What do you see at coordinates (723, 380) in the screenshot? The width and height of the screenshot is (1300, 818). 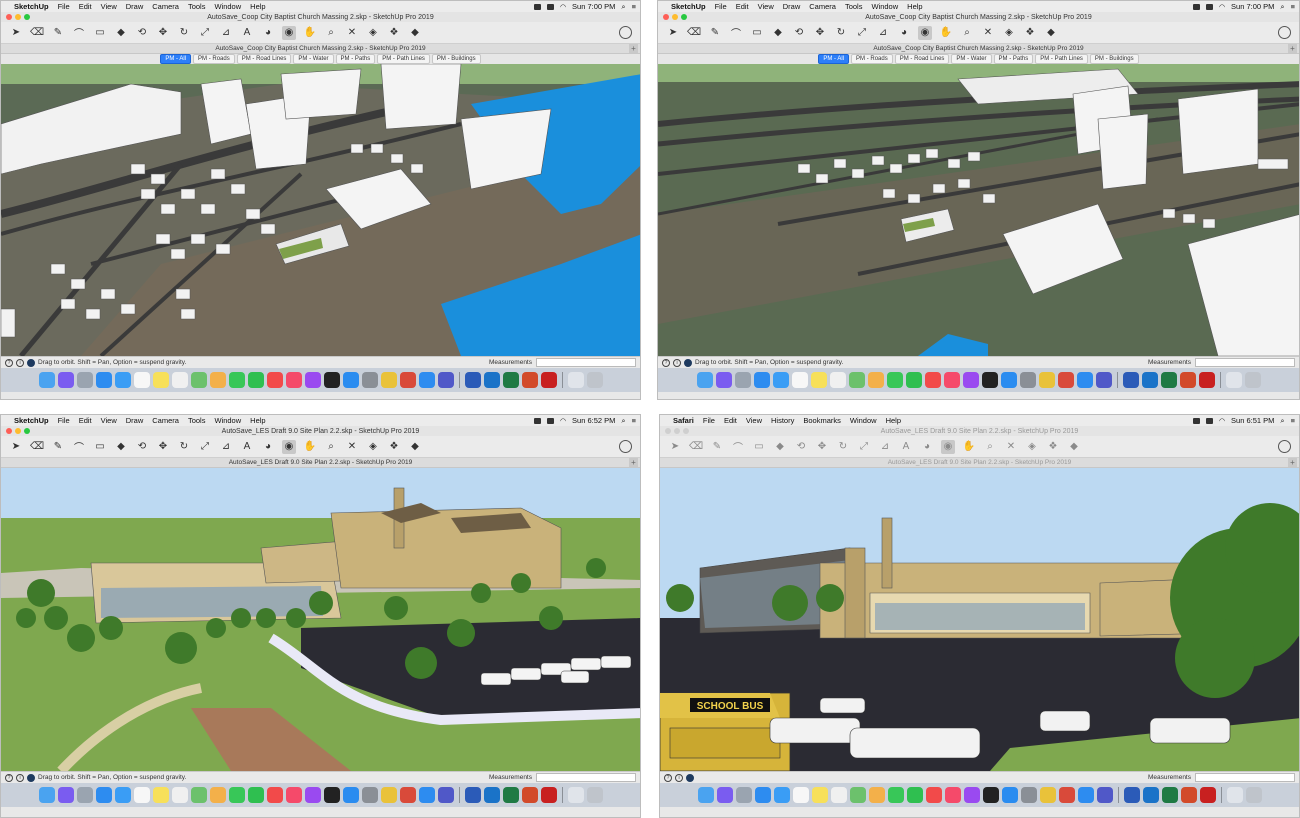 I see `siri-icon` at bounding box center [723, 380].